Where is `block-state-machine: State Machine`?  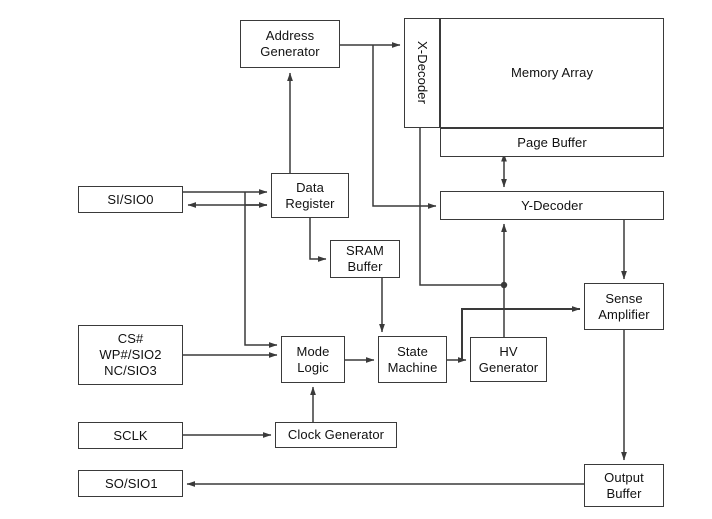 block-state-machine: State Machine is located at coordinates (412, 359).